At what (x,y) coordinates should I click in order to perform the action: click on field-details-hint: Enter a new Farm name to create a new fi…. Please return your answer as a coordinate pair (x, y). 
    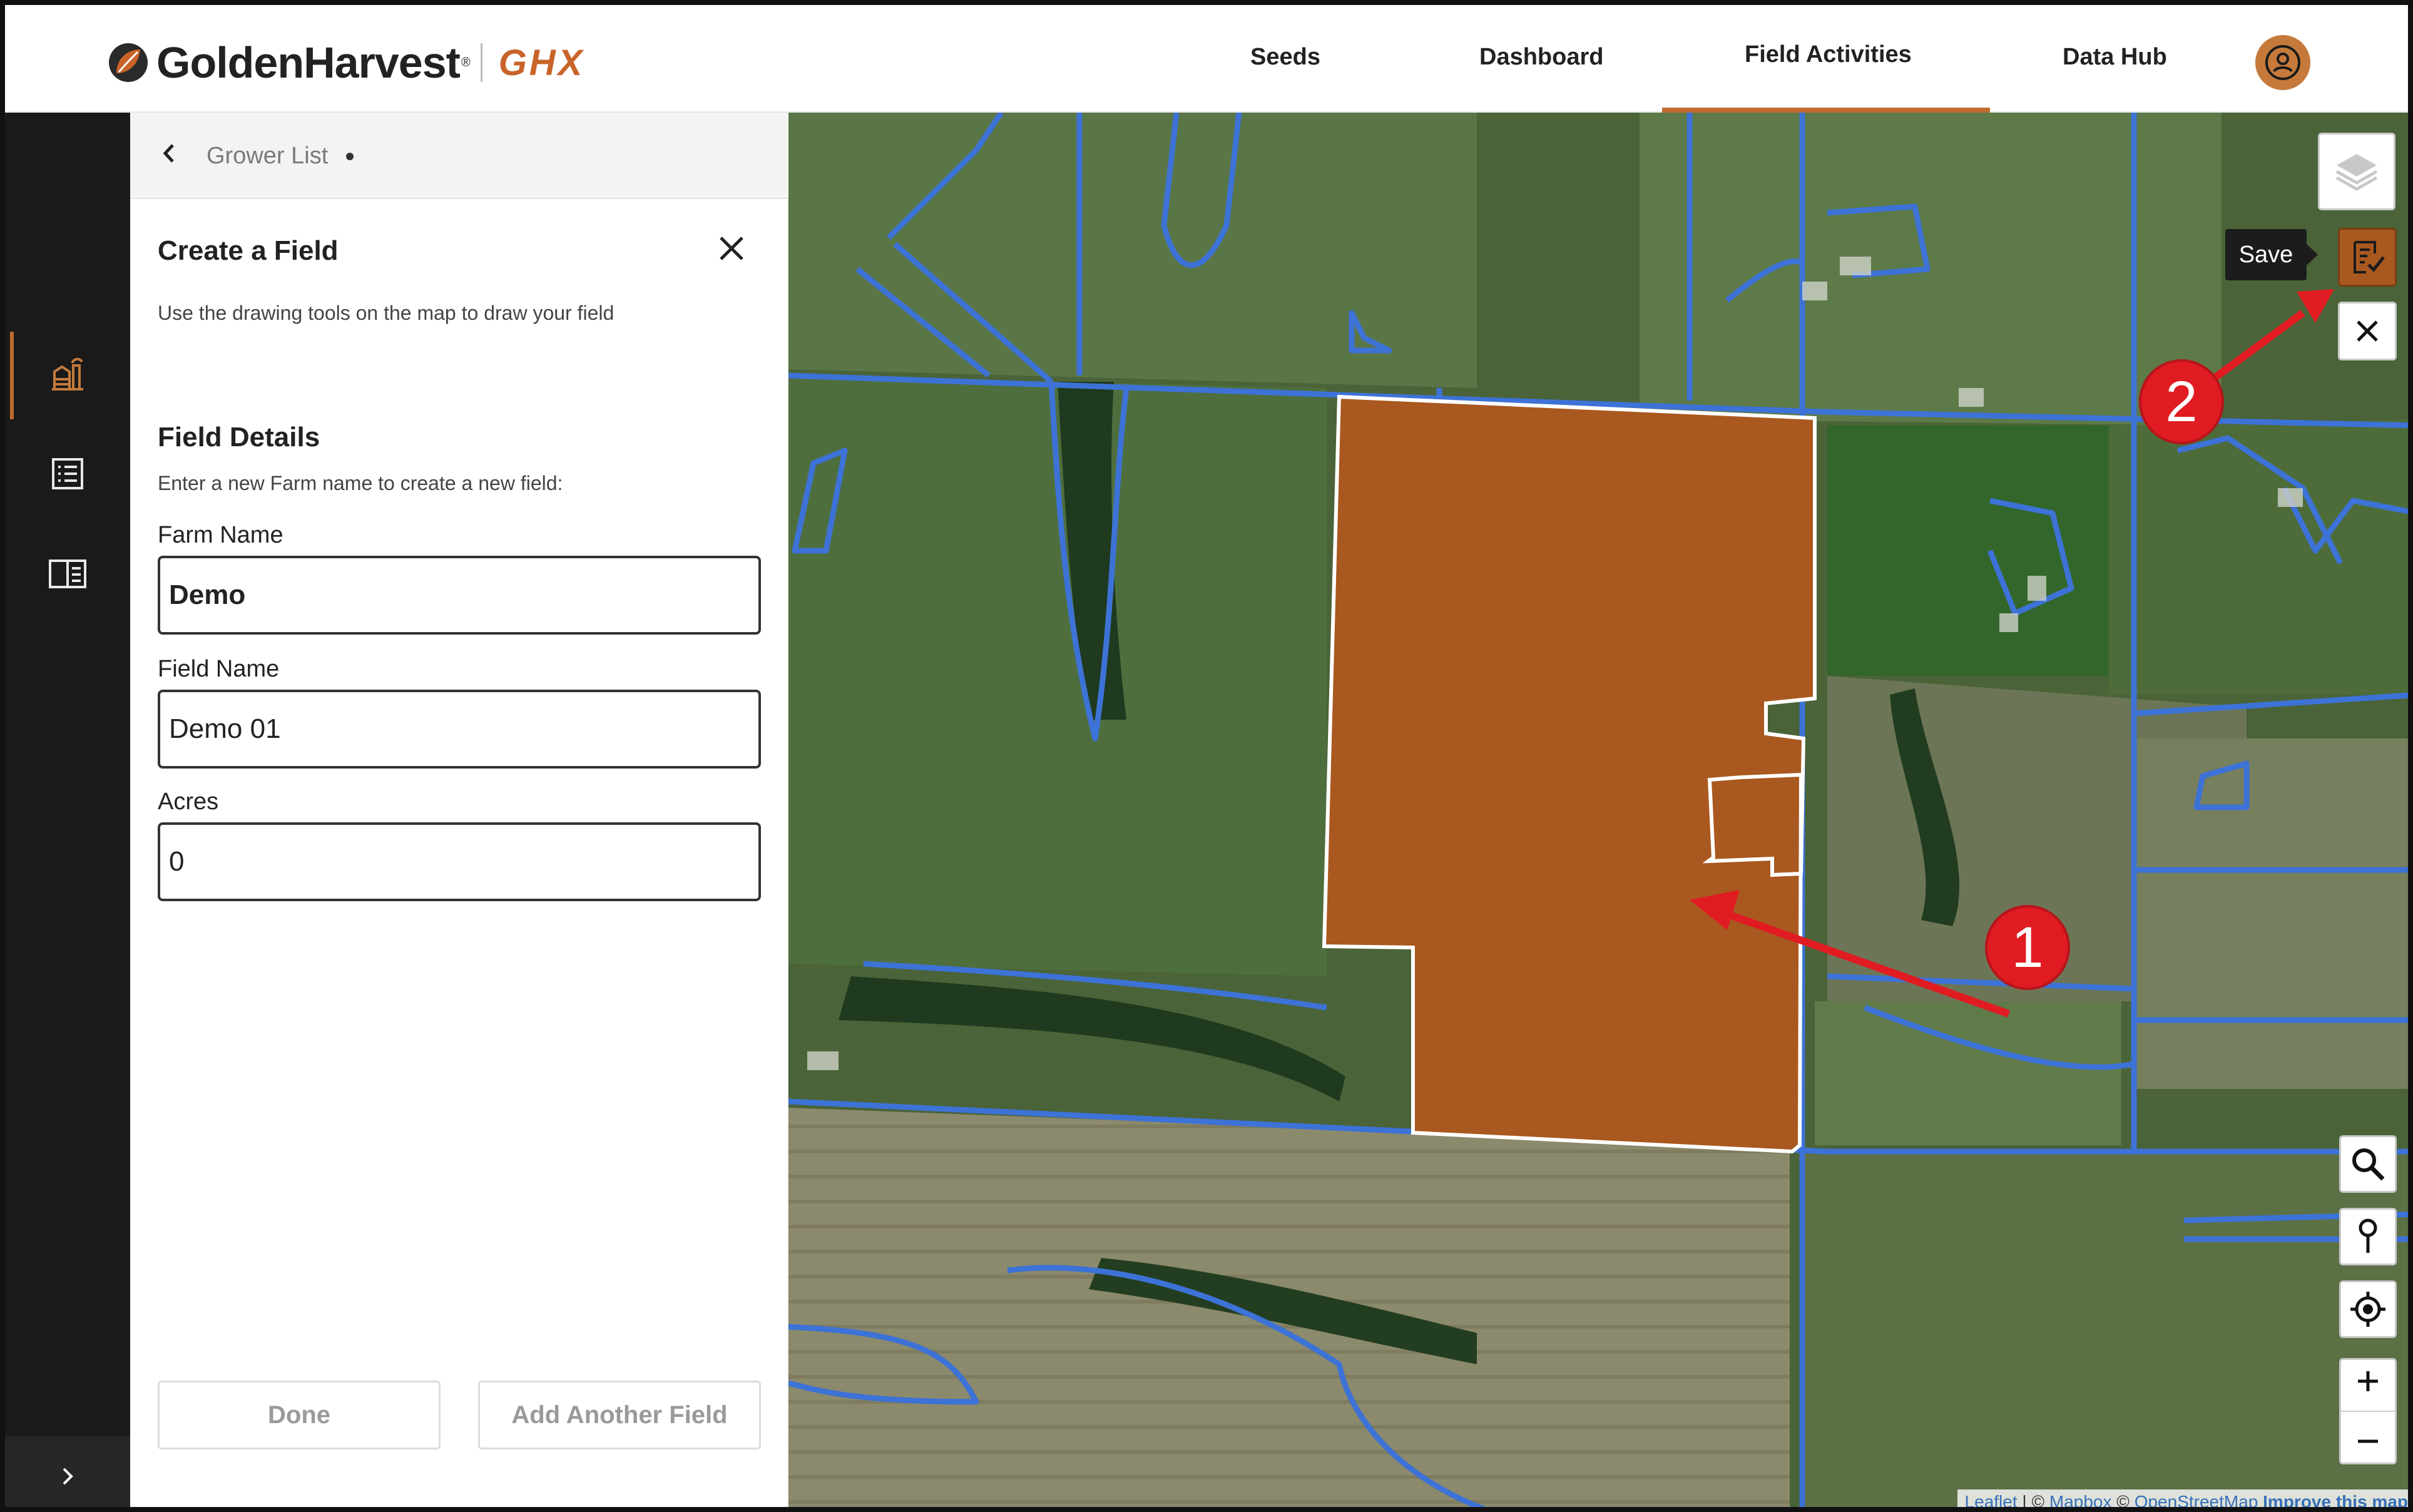
    Looking at the image, I should click on (360, 483).